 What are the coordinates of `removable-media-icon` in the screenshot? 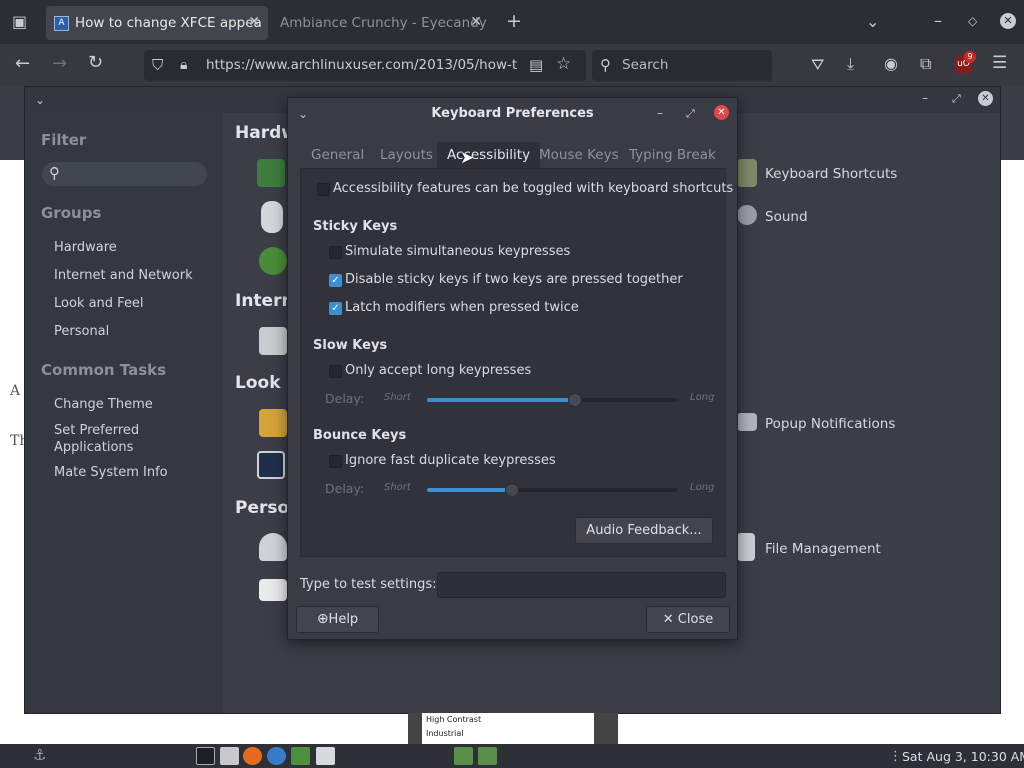 It's located at (273, 261).